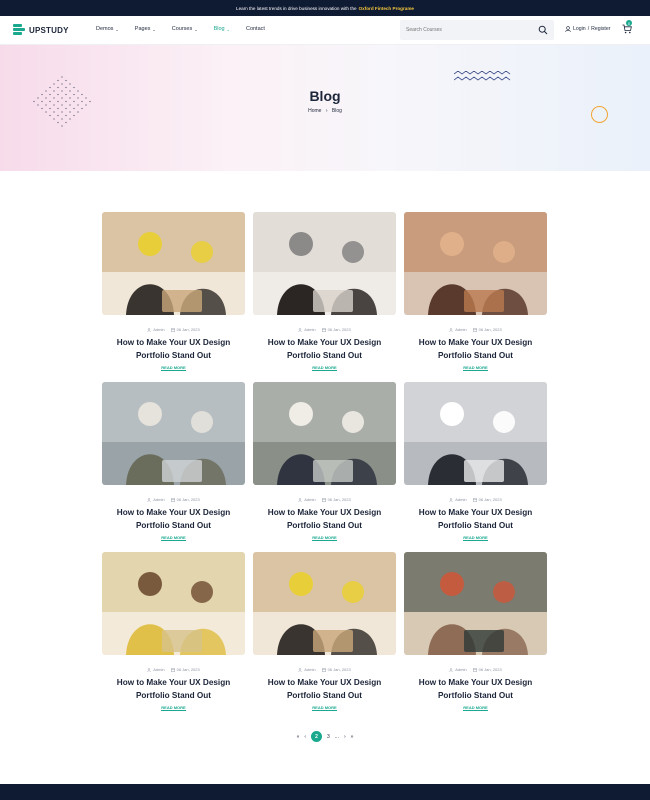 The height and width of the screenshot is (800, 650). Describe the element at coordinates (352, 737) in the screenshot. I see `last-page-button: »` at that location.